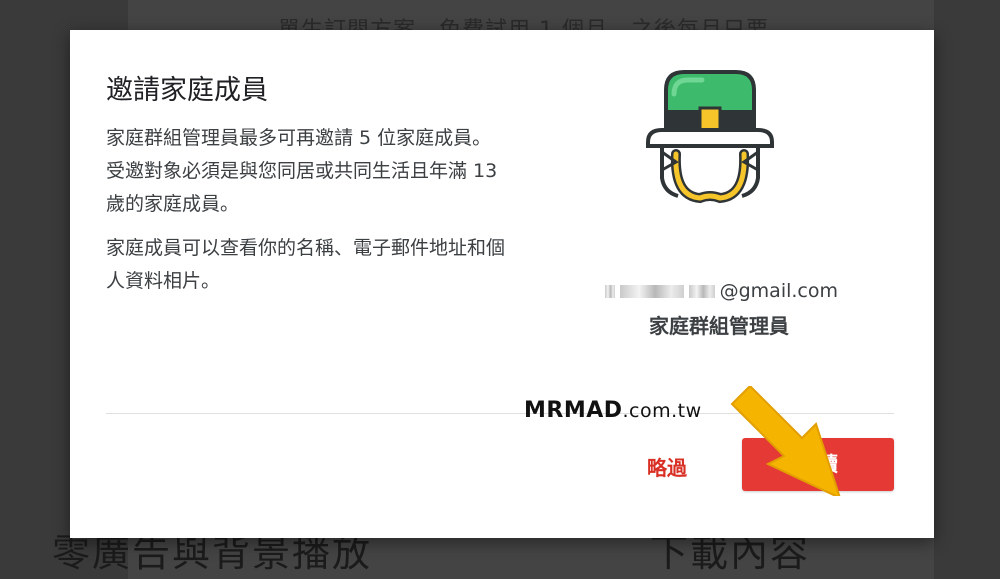 This screenshot has width=1000, height=579. I want to click on continue-button: 繼續, so click(818, 464).